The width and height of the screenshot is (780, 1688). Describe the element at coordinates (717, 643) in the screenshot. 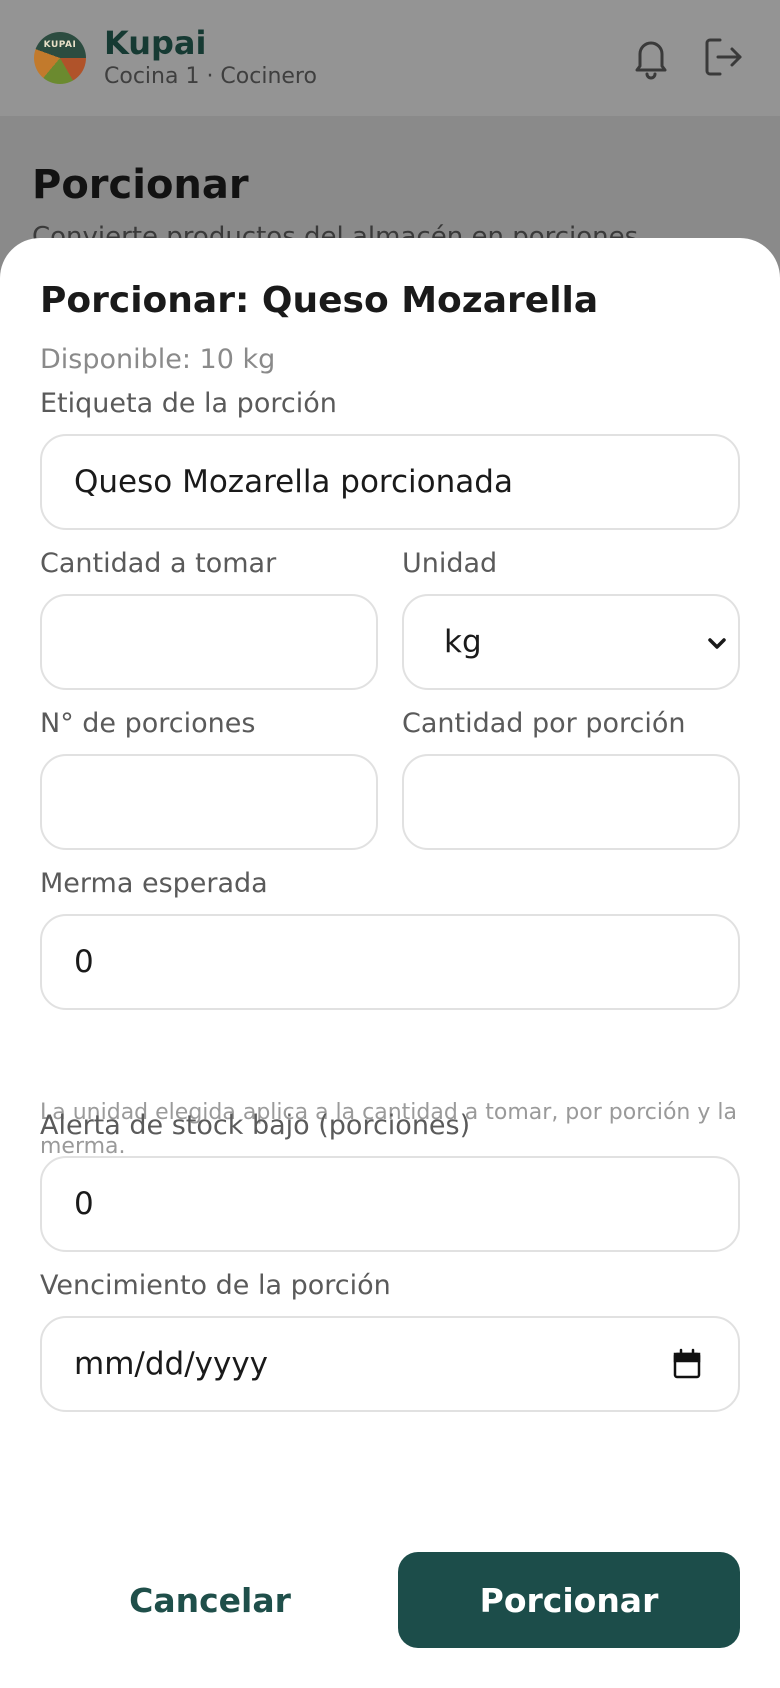

I see `chevron-down-icon` at that location.